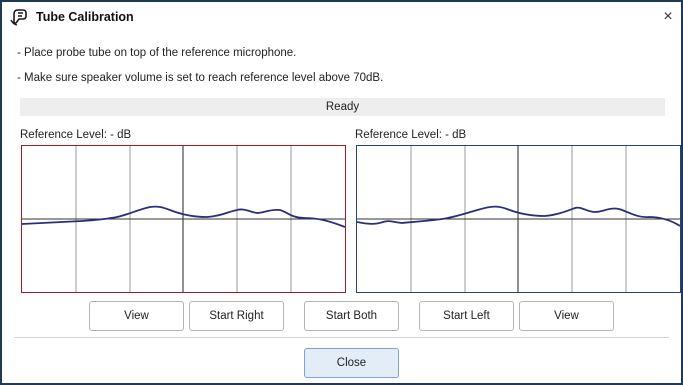 Image resolution: width=683 pixels, height=385 pixels. Describe the element at coordinates (136, 316) in the screenshot. I see `view-right-button: View` at that location.